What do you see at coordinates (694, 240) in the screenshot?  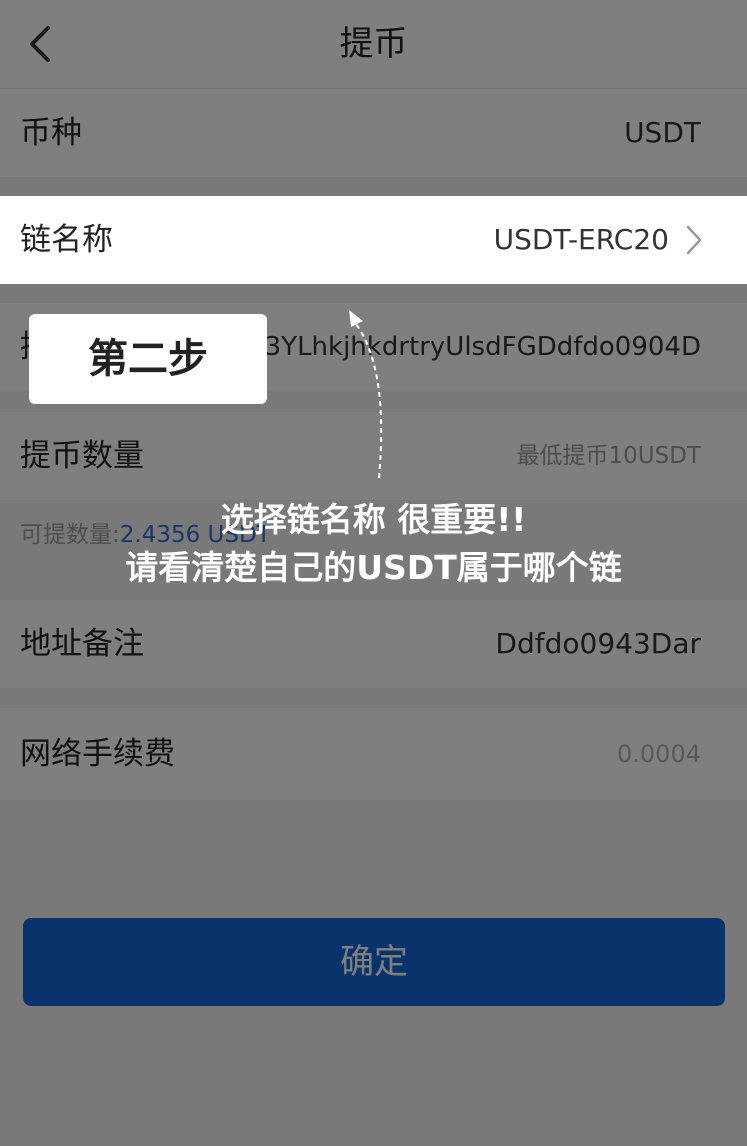 I see `chevron-right-icon` at bounding box center [694, 240].